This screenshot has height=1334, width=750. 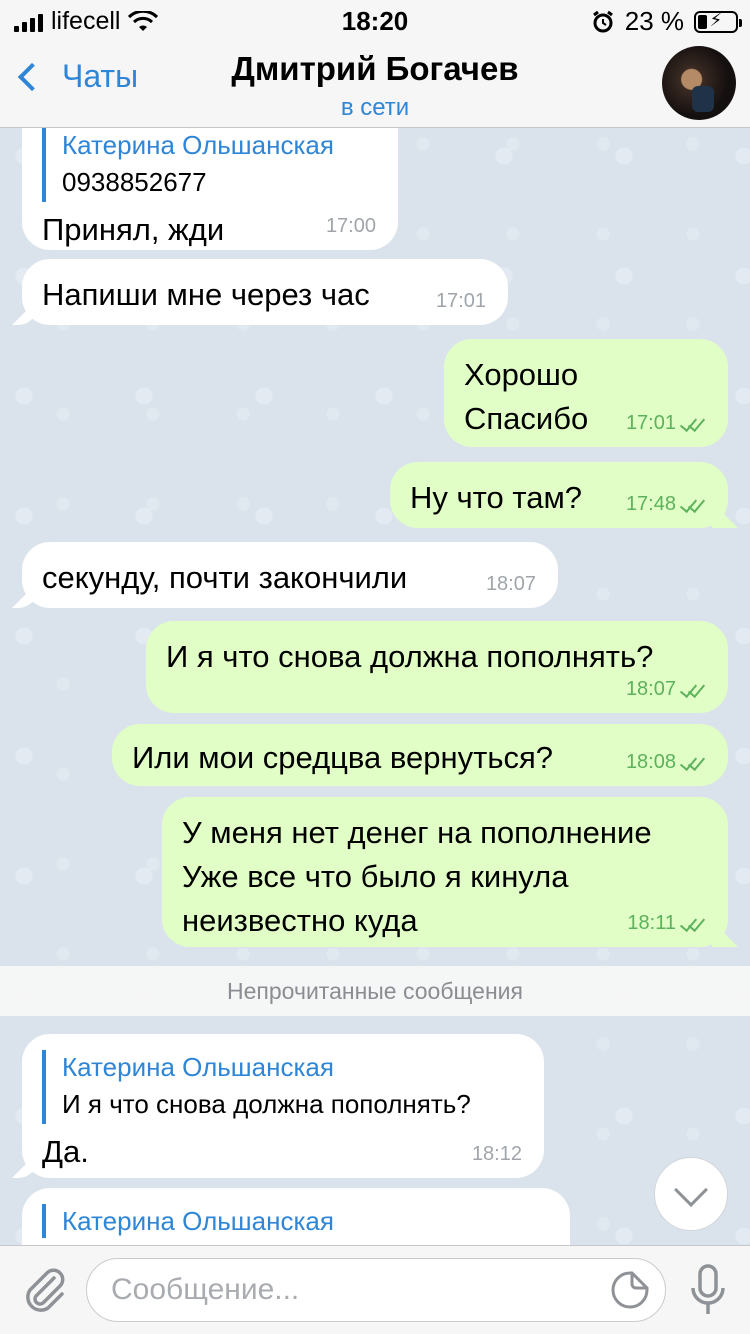 What do you see at coordinates (375, 107) in the screenshot?
I see `online-status: в сети` at bounding box center [375, 107].